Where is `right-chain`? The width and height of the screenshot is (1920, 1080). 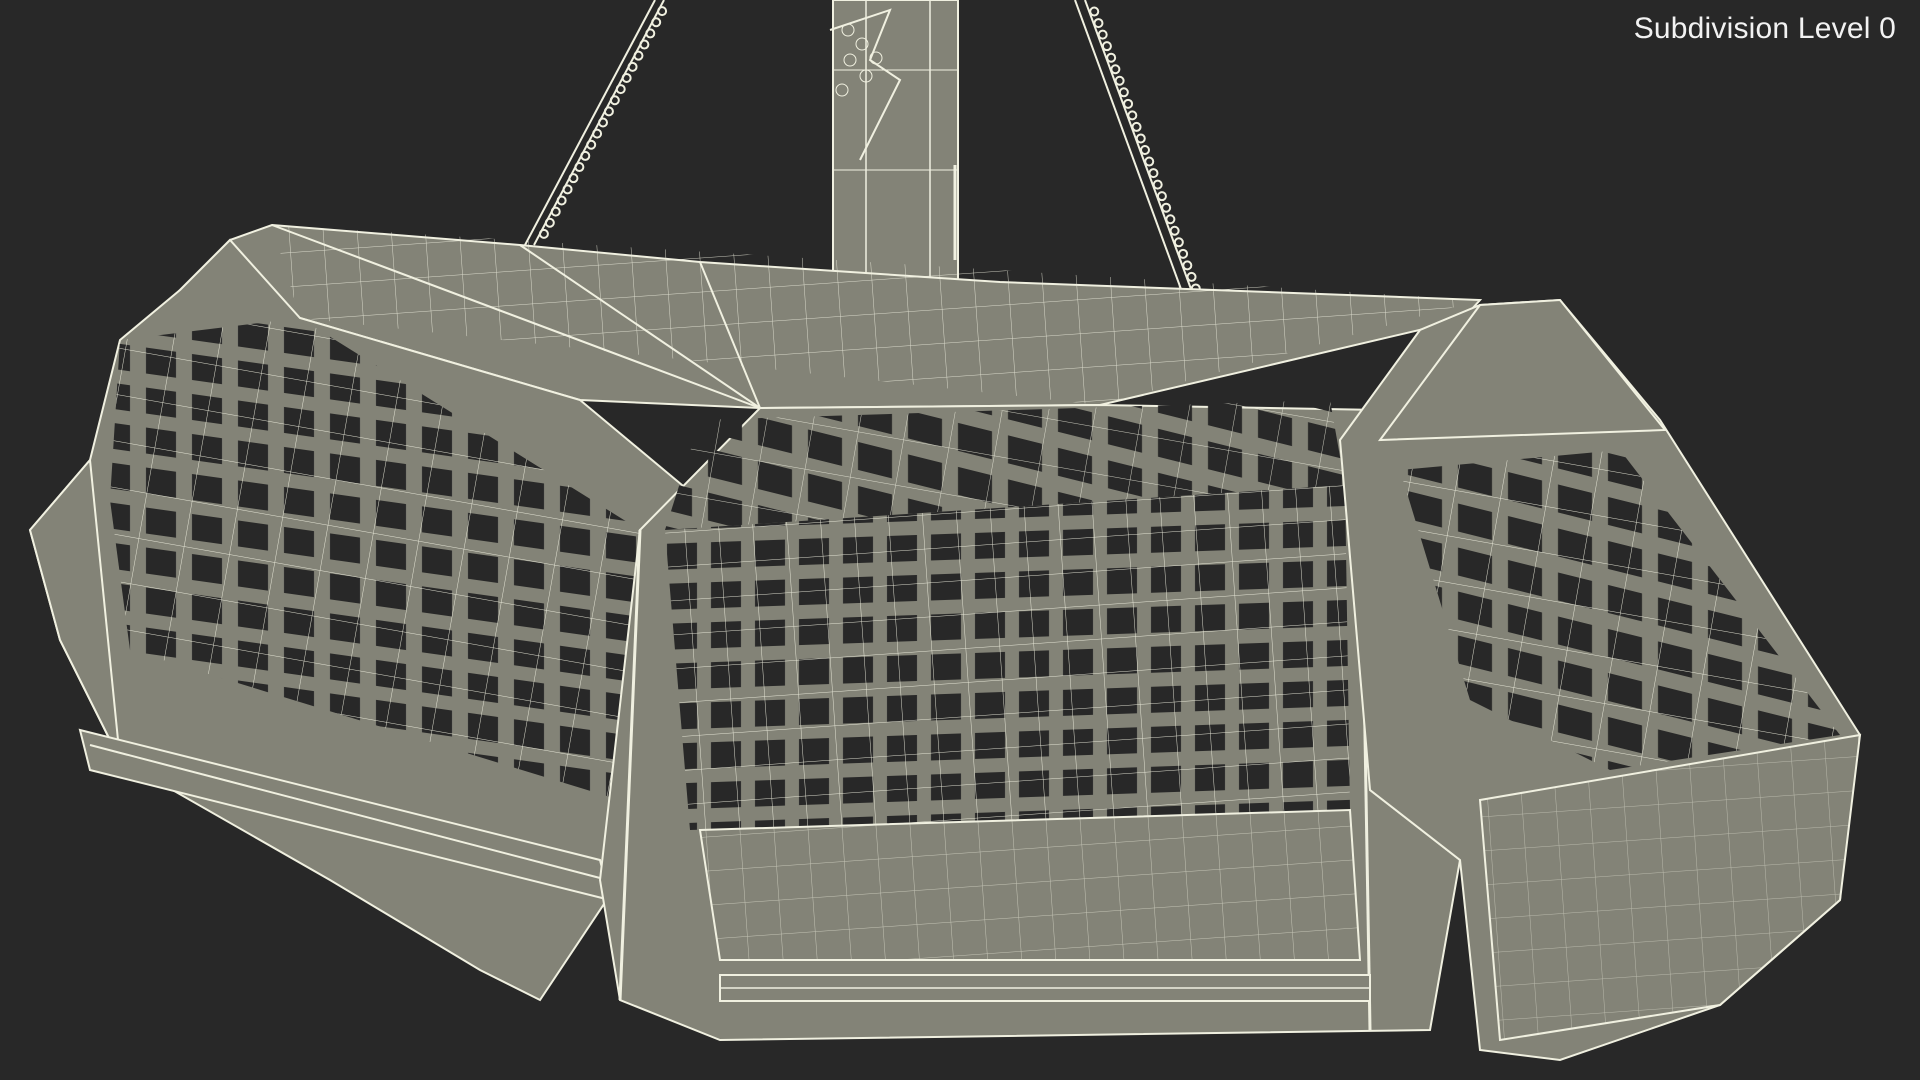
right-chain is located at coordinates (1137, 150).